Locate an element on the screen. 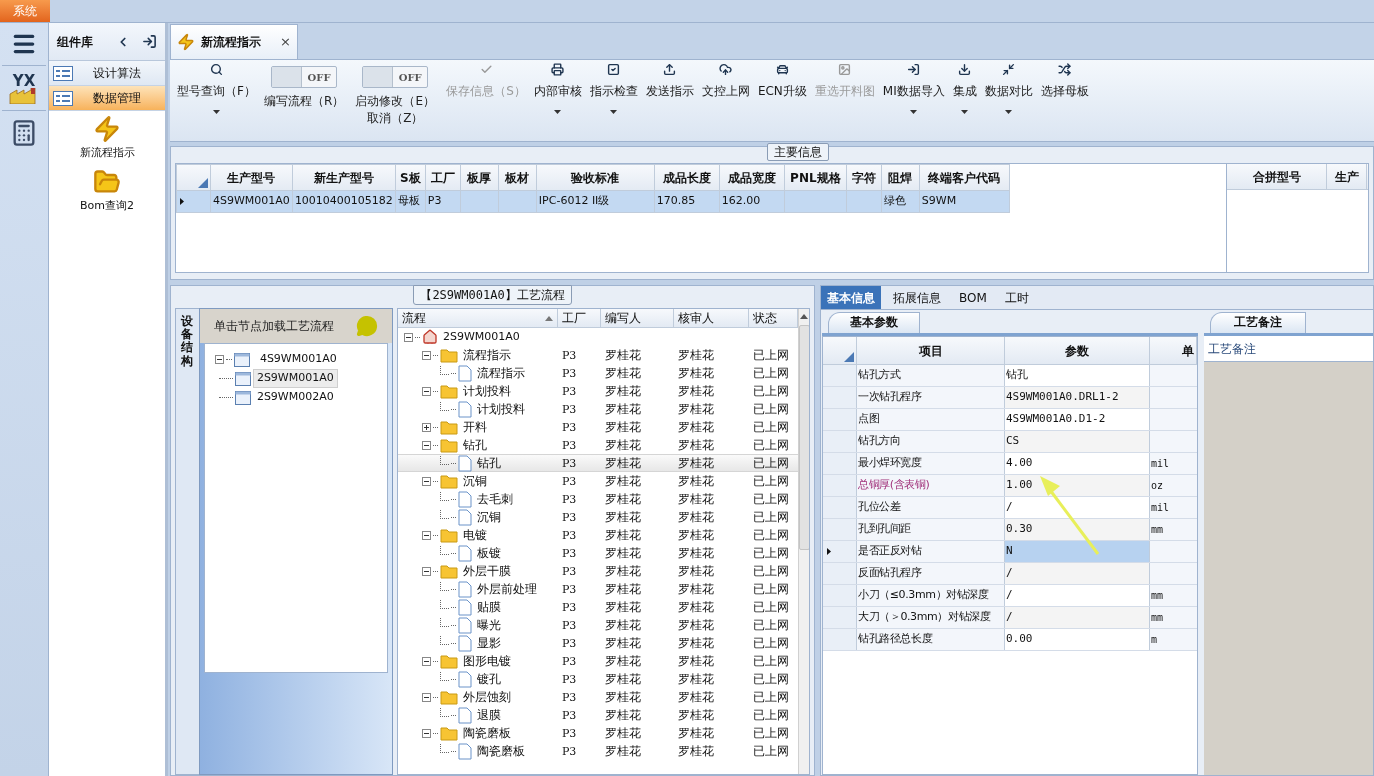 Image resolution: width=1374 pixels, height=776 pixels. tree-row: 退膜 P3 罗桂花 罗桂花 已上网 is located at coordinates (597, 715).